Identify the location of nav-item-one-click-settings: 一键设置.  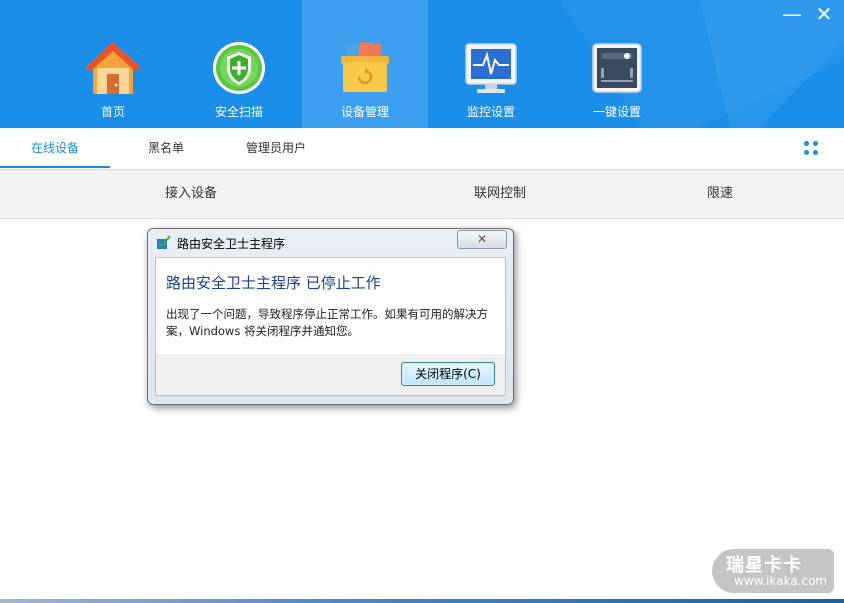
(617, 64).